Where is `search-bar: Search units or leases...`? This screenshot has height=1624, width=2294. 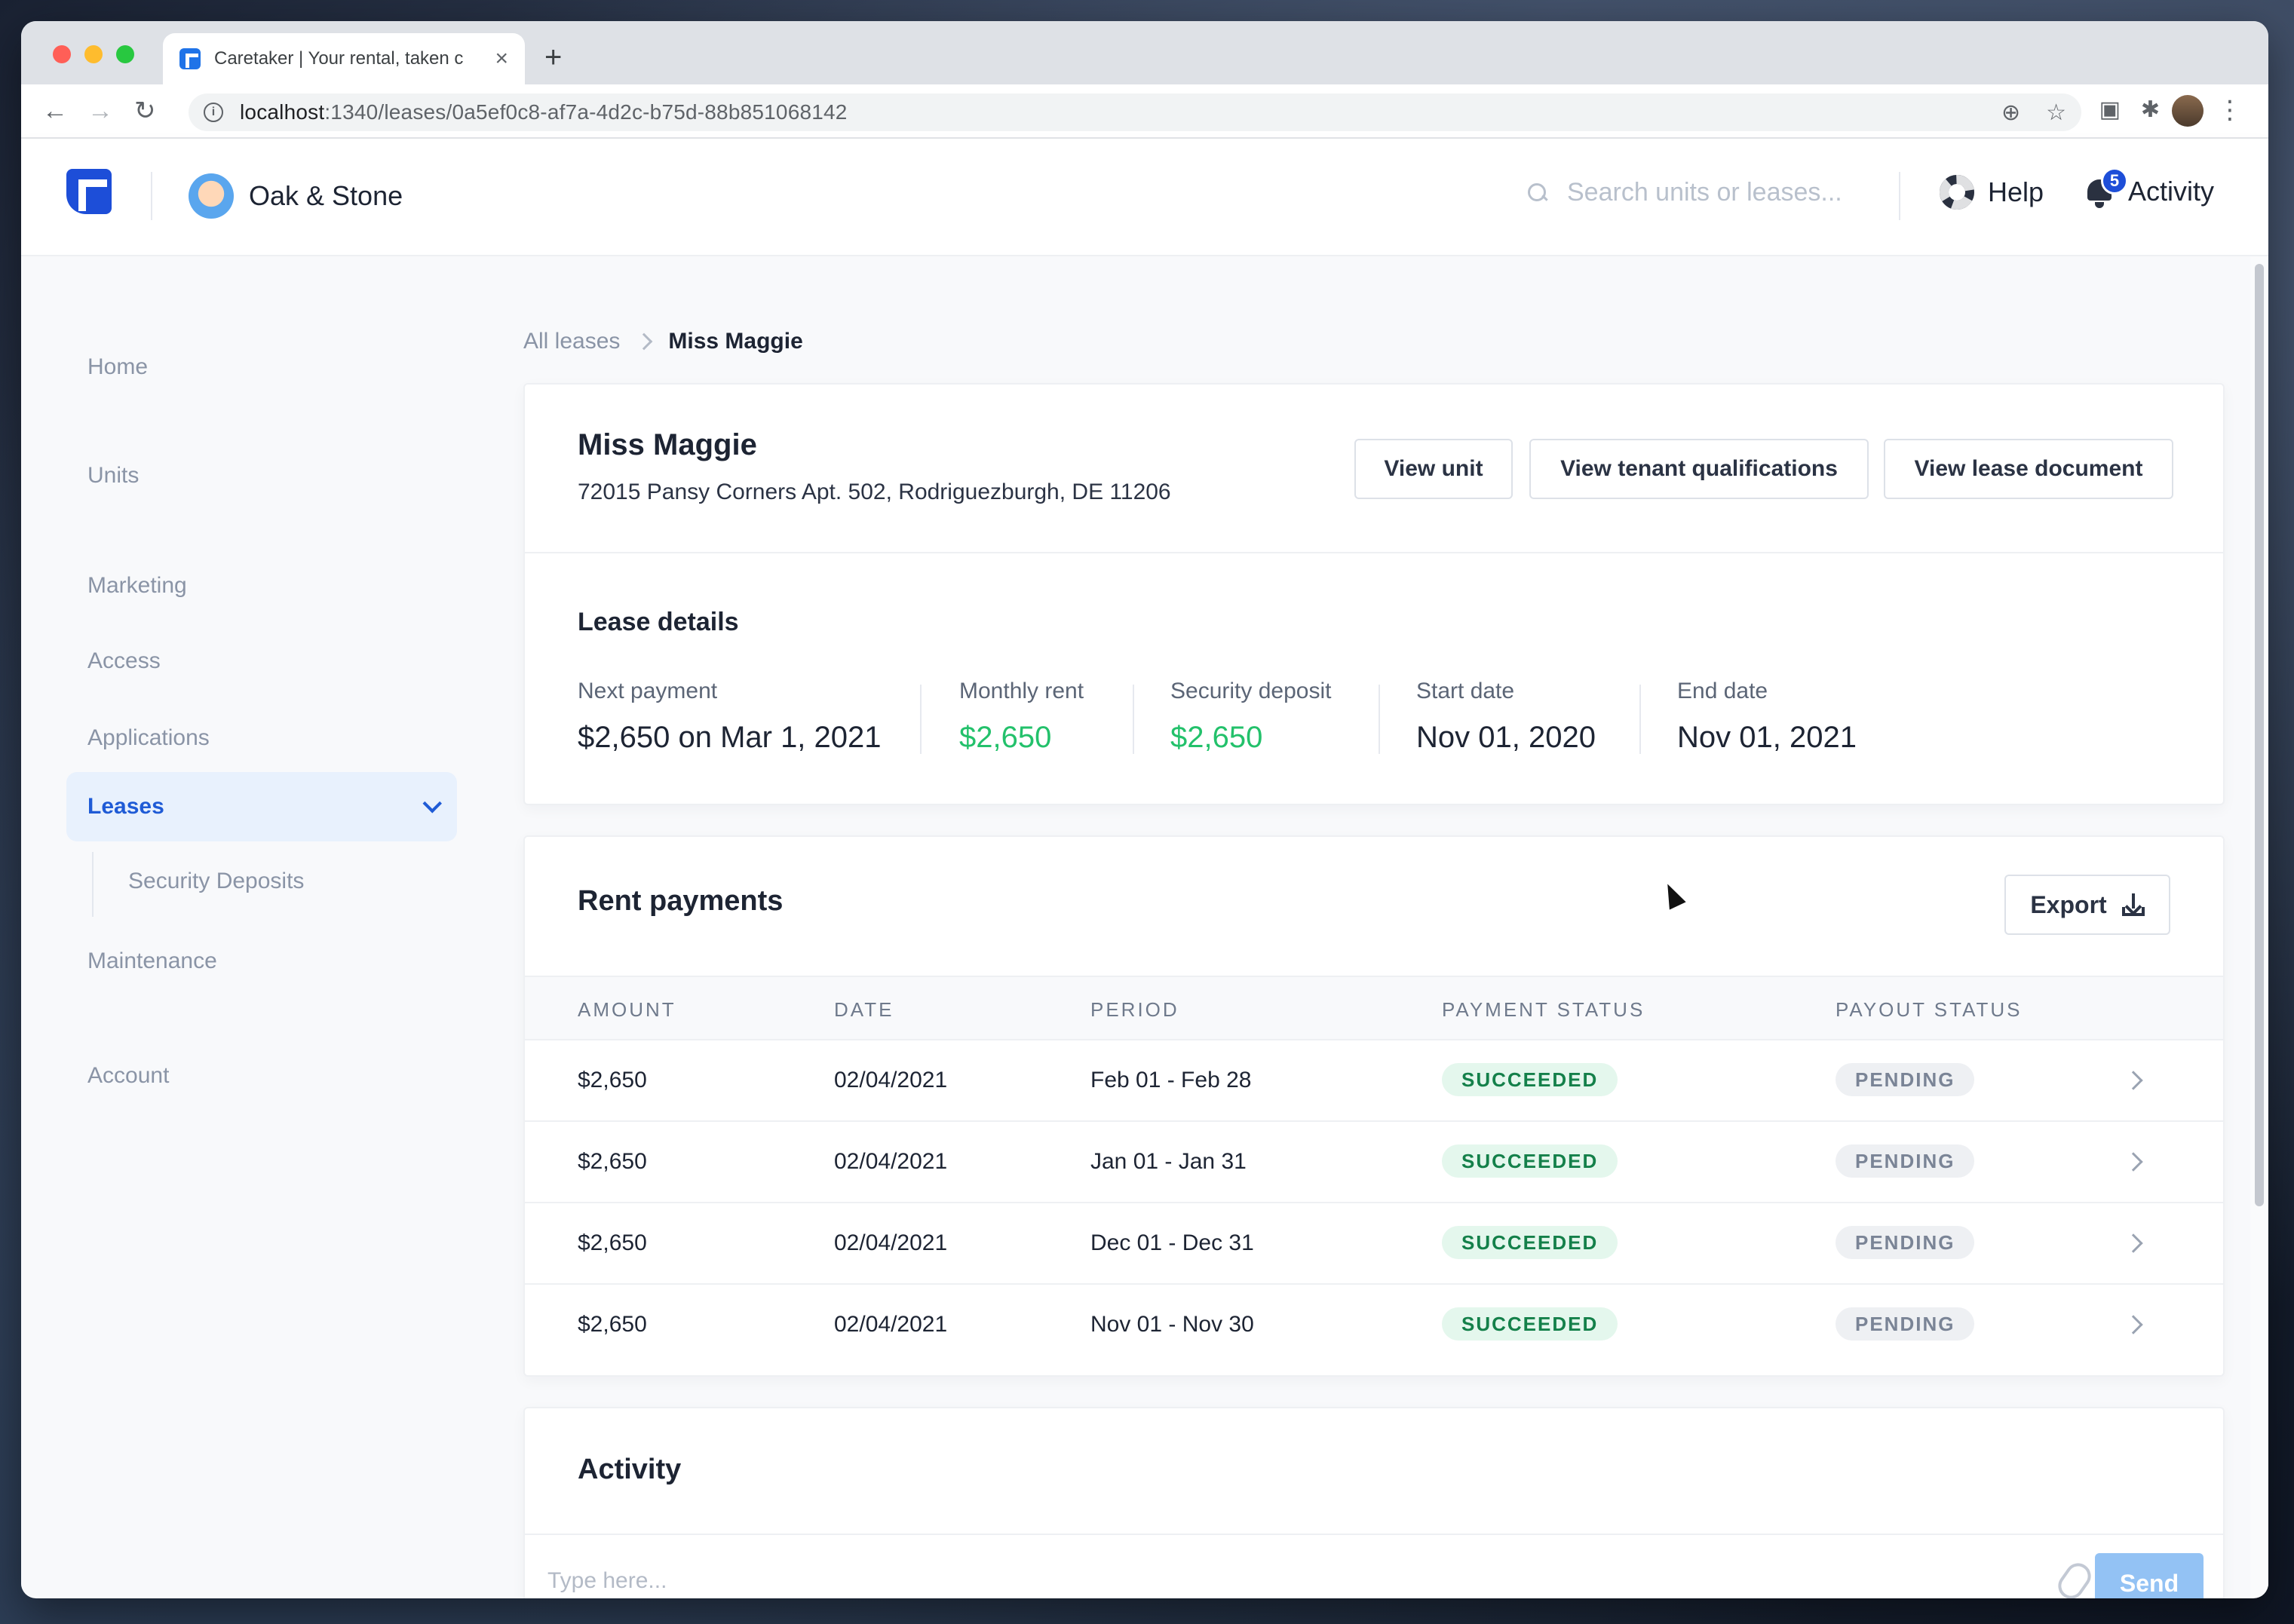 search-bar: Search units or leases... is located at coordinates (1684, 193).